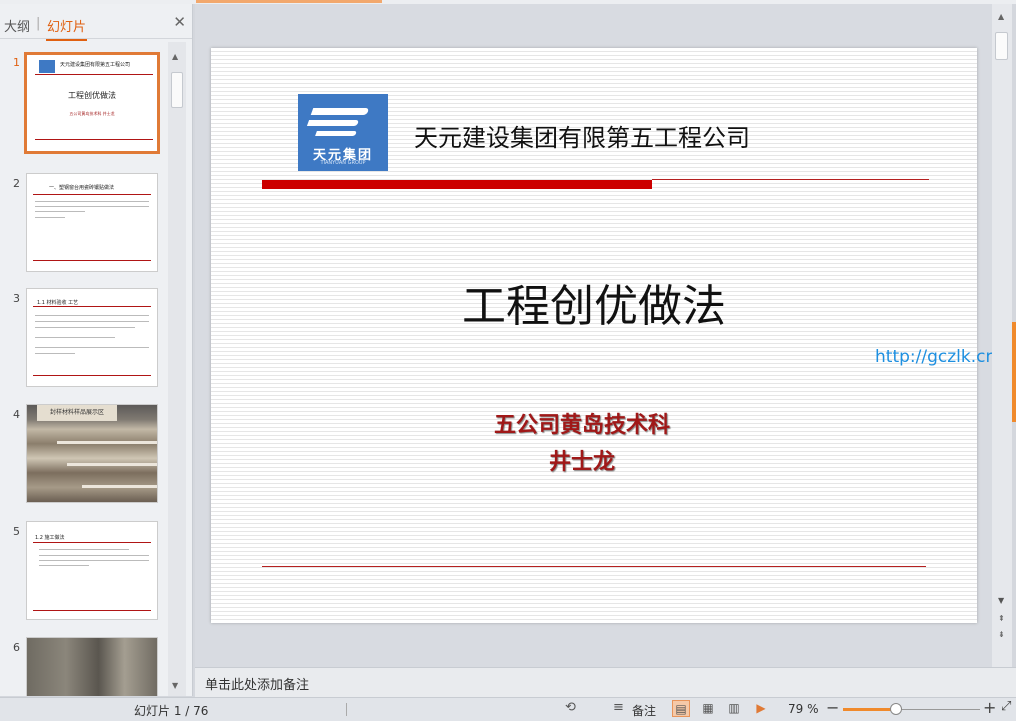 This screenshot has width=1016, height=721. I want to click on thumb-company: 天元建设集团有限第五工程公司, so click(95, 65).